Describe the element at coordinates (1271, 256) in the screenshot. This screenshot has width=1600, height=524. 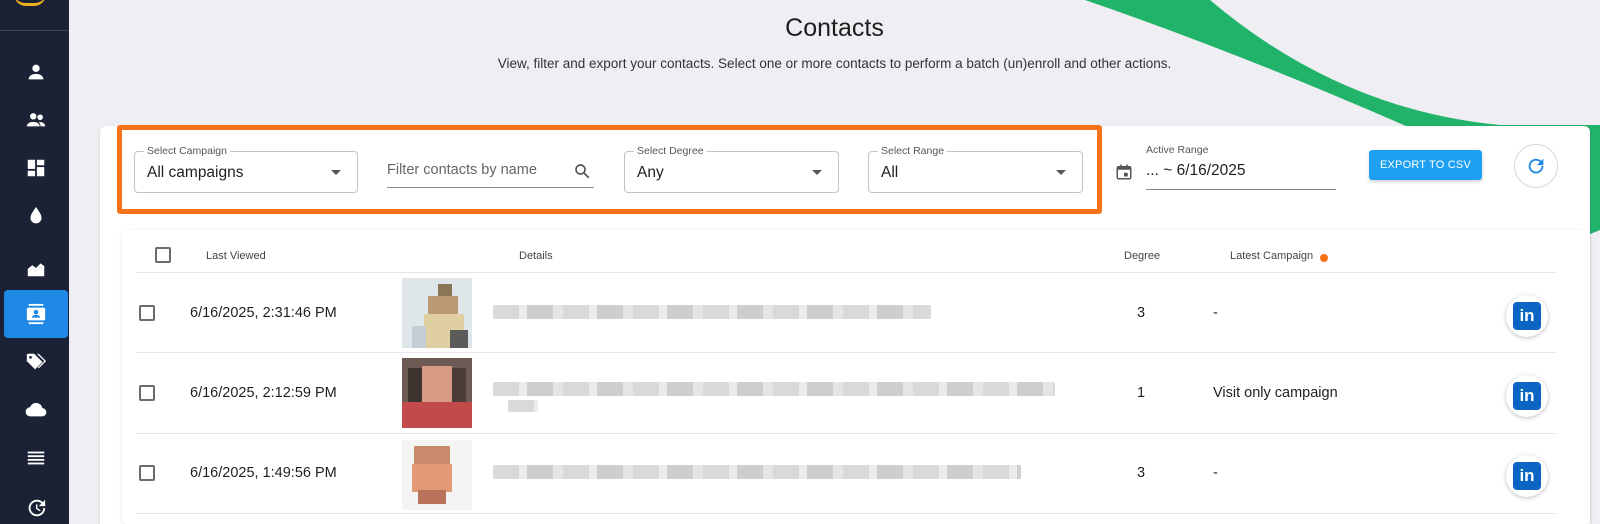
I see `column-header-latest-campaign: Latest Campaign` at that location.